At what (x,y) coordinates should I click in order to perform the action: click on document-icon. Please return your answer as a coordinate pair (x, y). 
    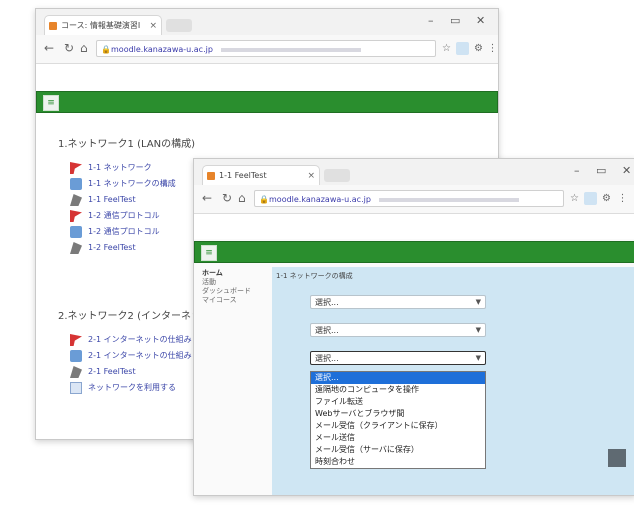
    Looking at the image, I should click on (76, 388).